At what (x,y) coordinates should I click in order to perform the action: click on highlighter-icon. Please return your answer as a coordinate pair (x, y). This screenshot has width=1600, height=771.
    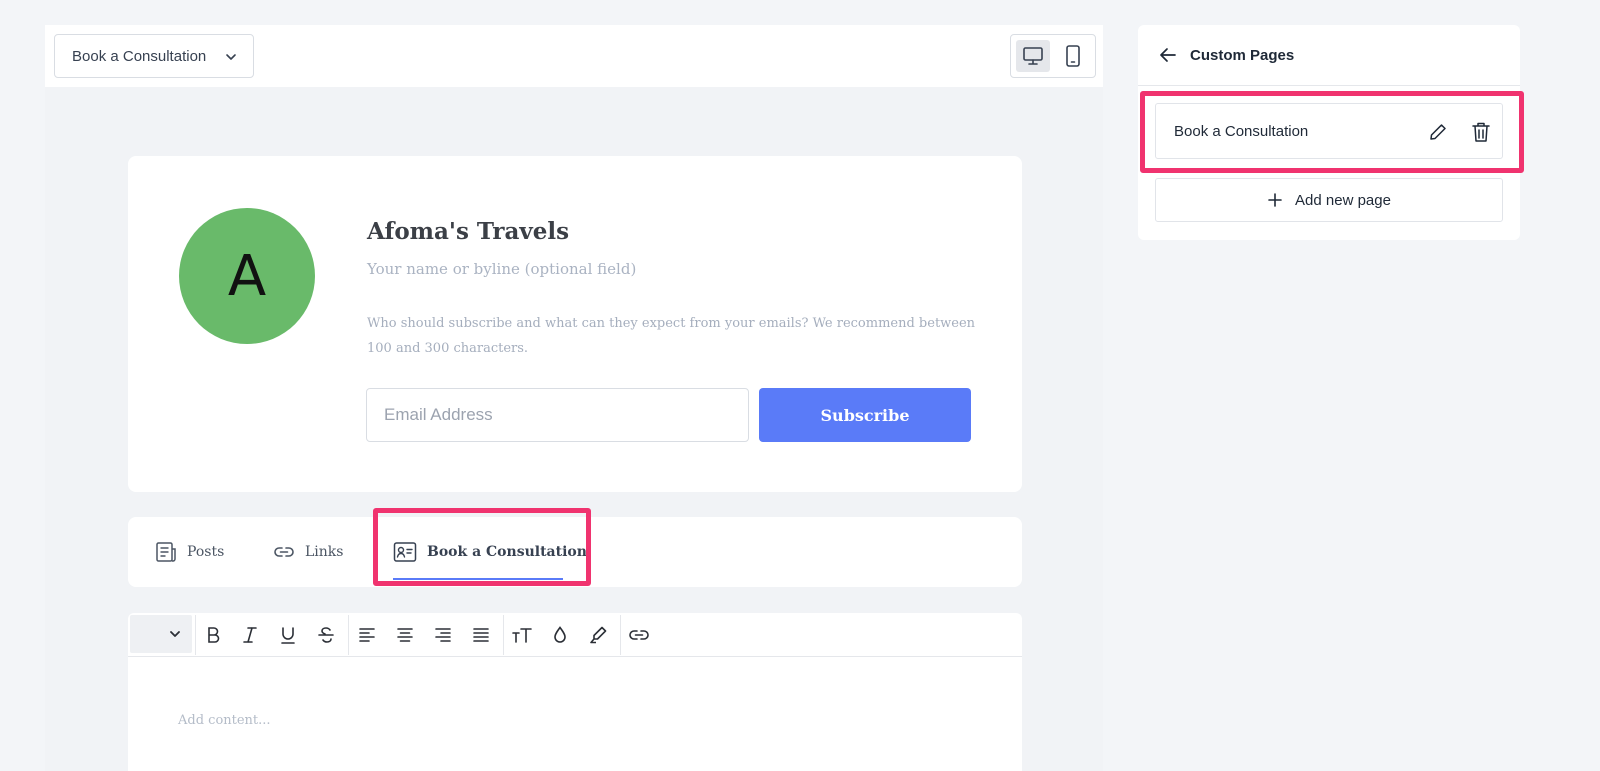
    Looking at the image, I should click on (598, 635).